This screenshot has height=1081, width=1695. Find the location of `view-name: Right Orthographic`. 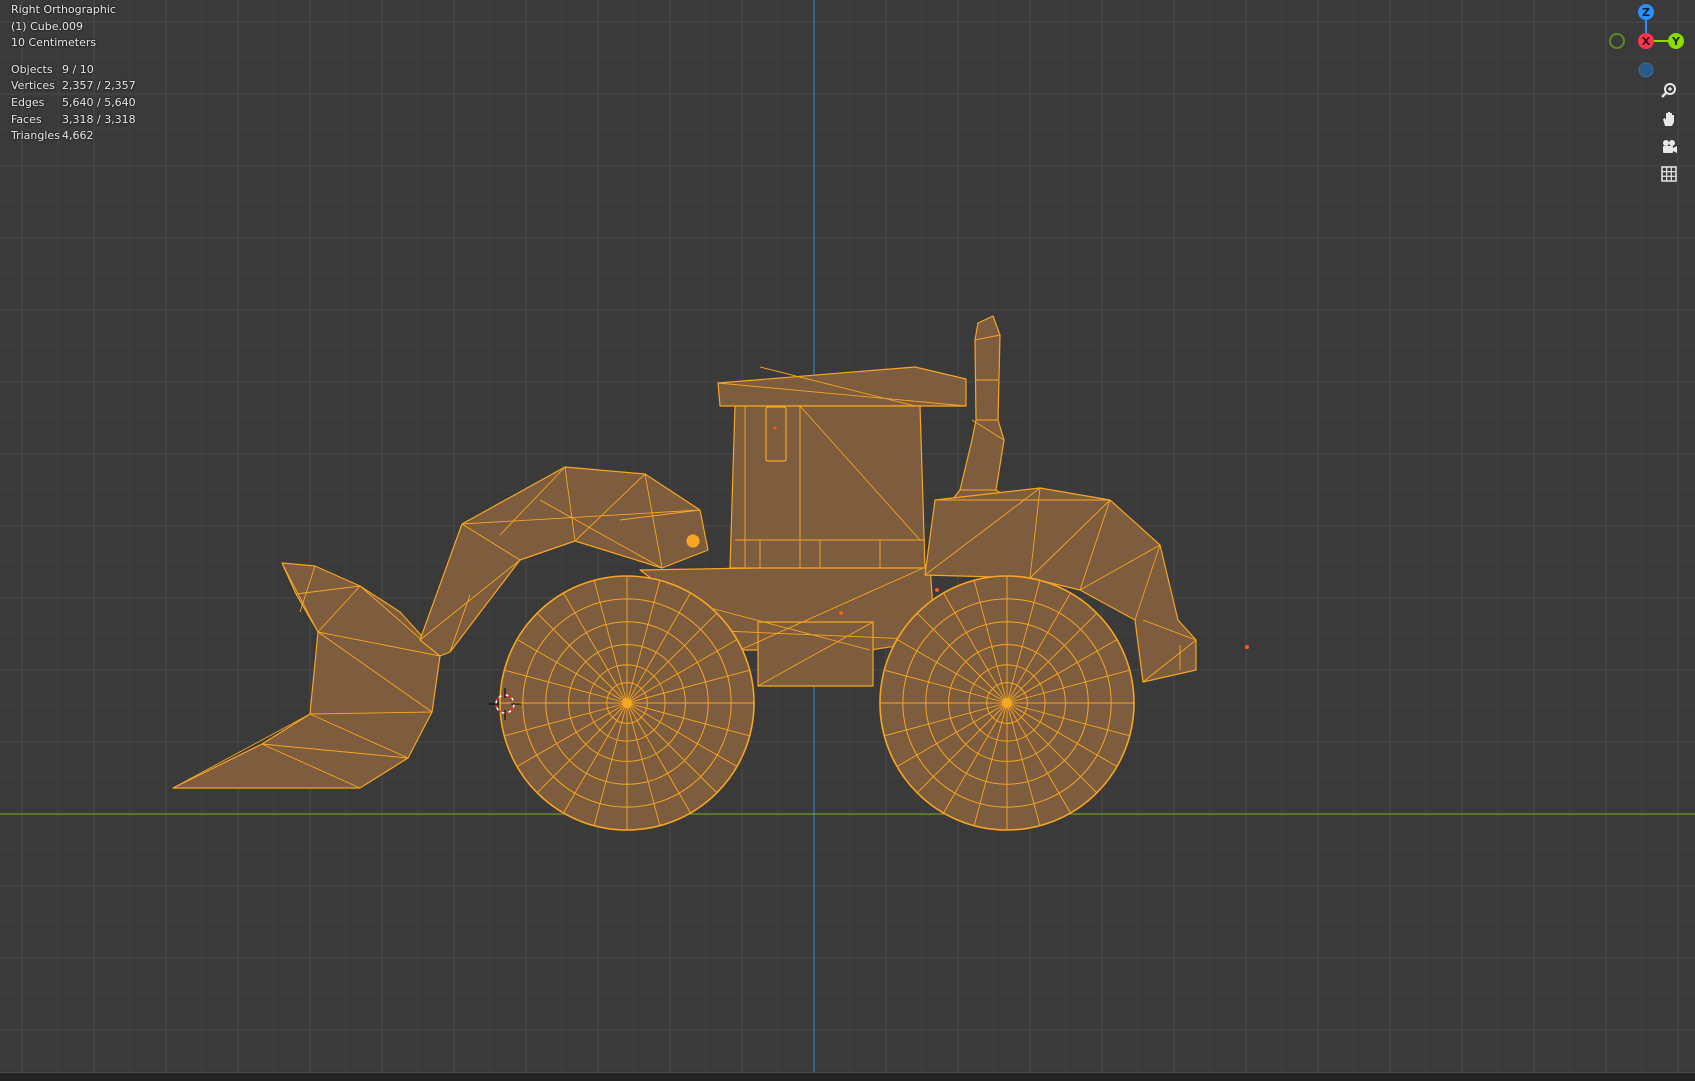

view-name: Right Orthographic is located at coordinates (63, 9).